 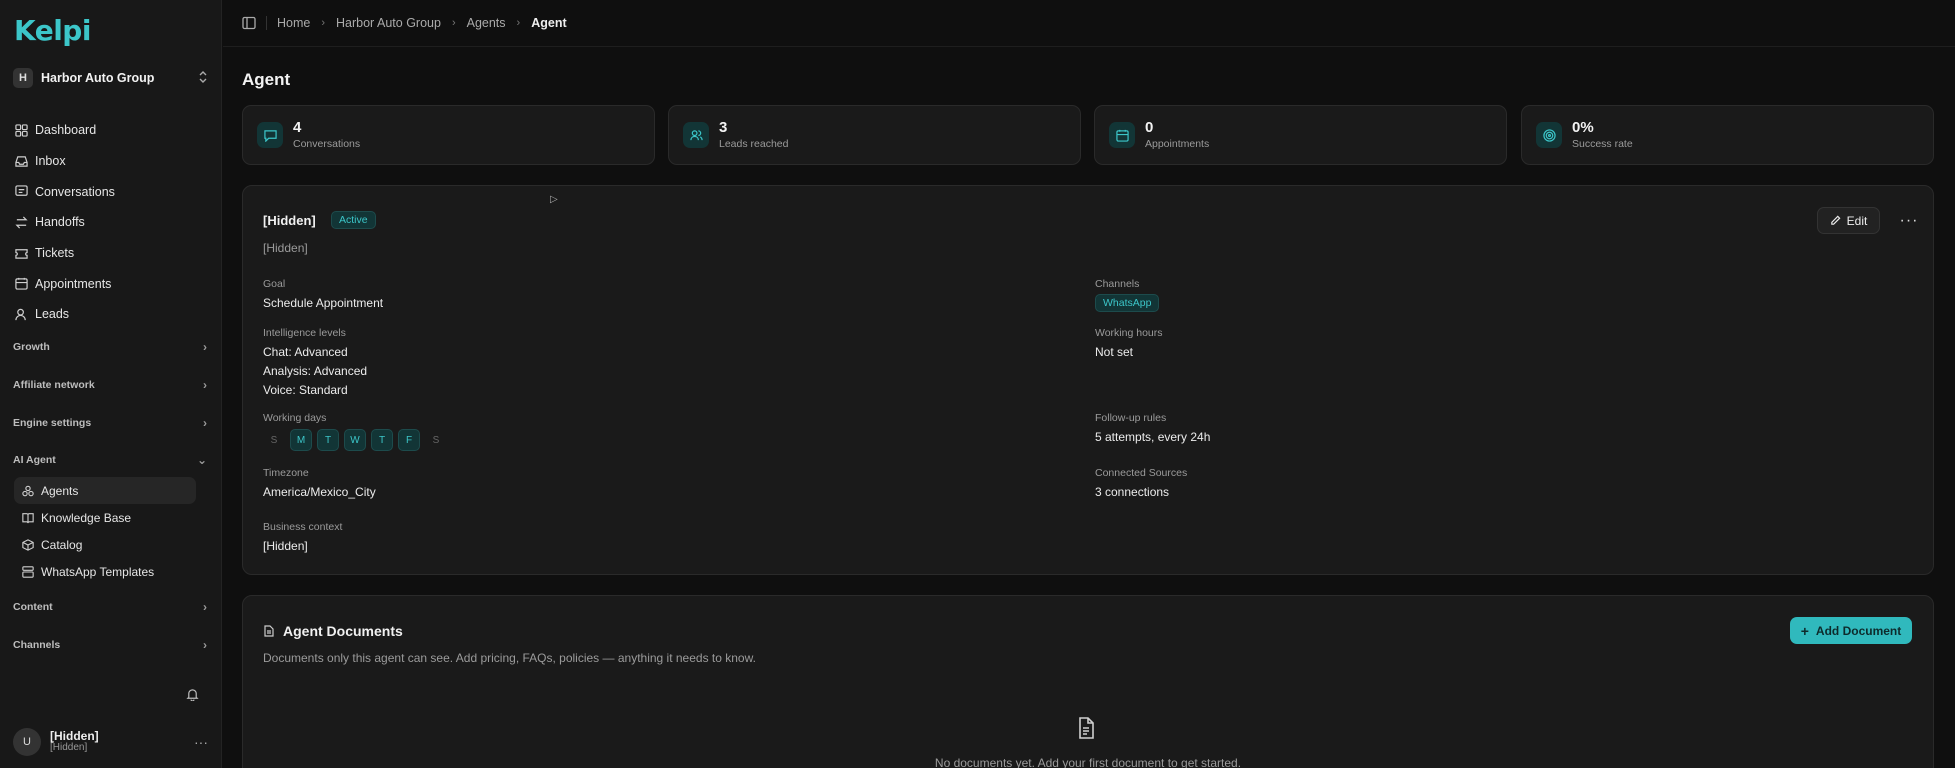 What do you see at coordinates (1122, 135) in the screenshot?
I see `calendar-icon` at bounding box center [1122, 135].